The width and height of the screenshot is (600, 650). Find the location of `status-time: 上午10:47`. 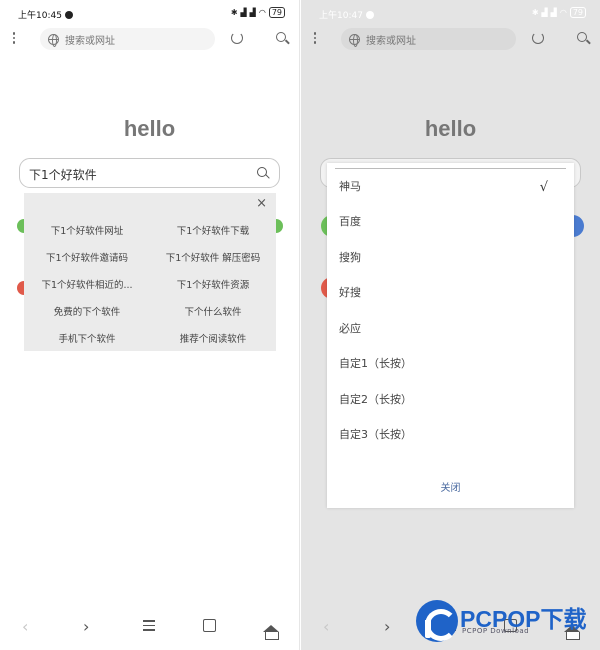

status-time: 上午10:47 is located at coordinates (346, 14).